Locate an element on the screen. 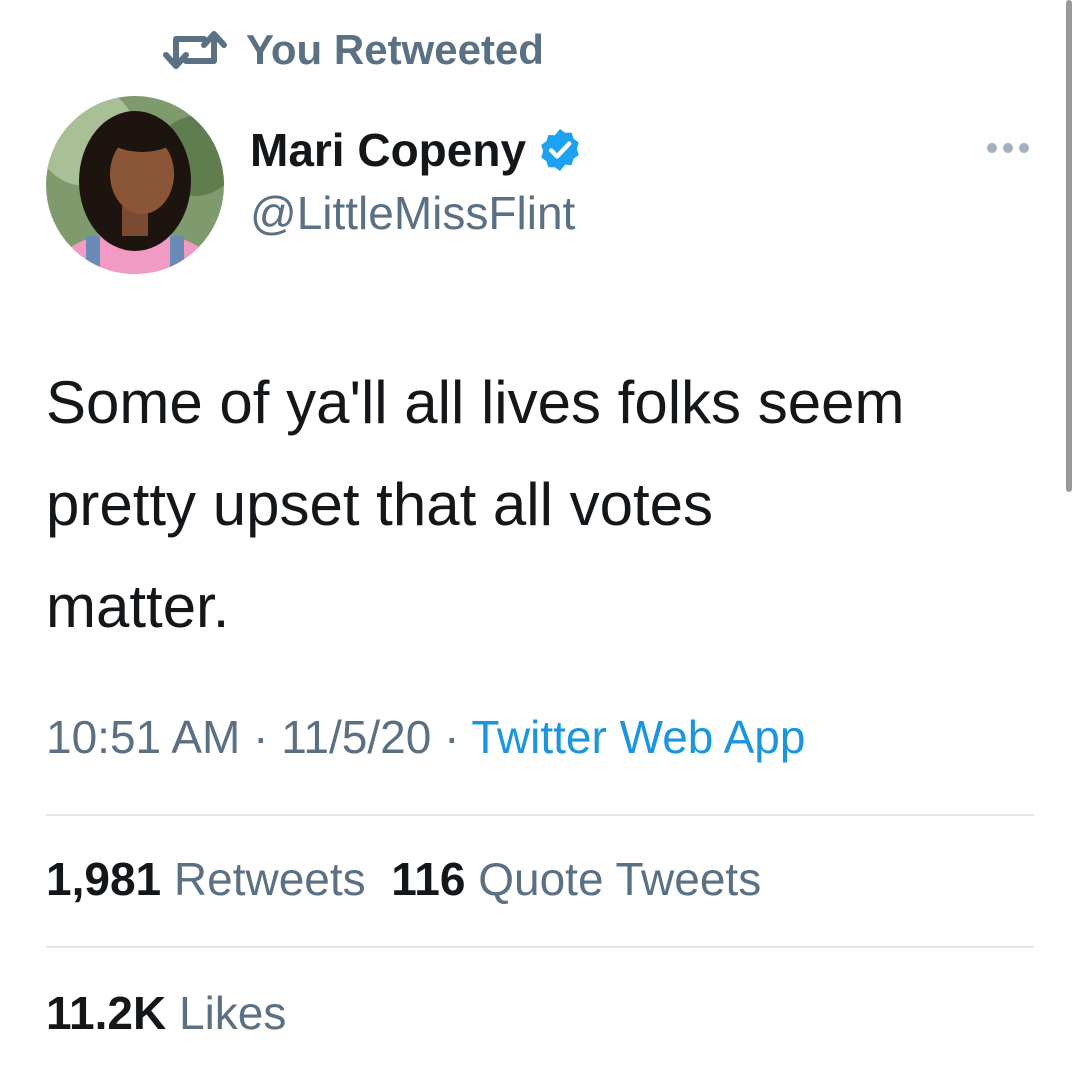 The width and height of the screenshot is (1080, 1080). tweet-time: 10:51 AM is located at coordinates (143, 737).